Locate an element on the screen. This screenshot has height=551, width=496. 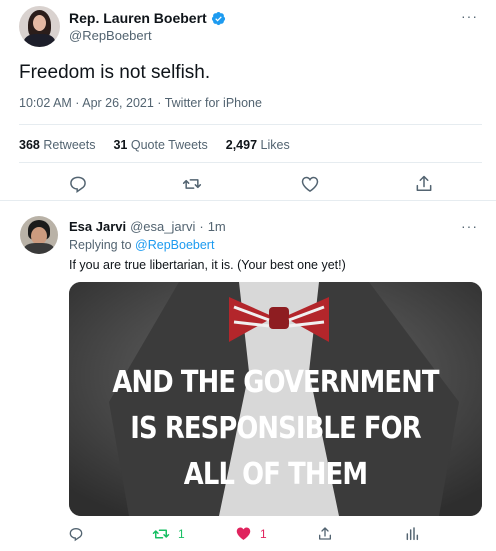
retweet-count: 1 is located at coordinates (181, 534).